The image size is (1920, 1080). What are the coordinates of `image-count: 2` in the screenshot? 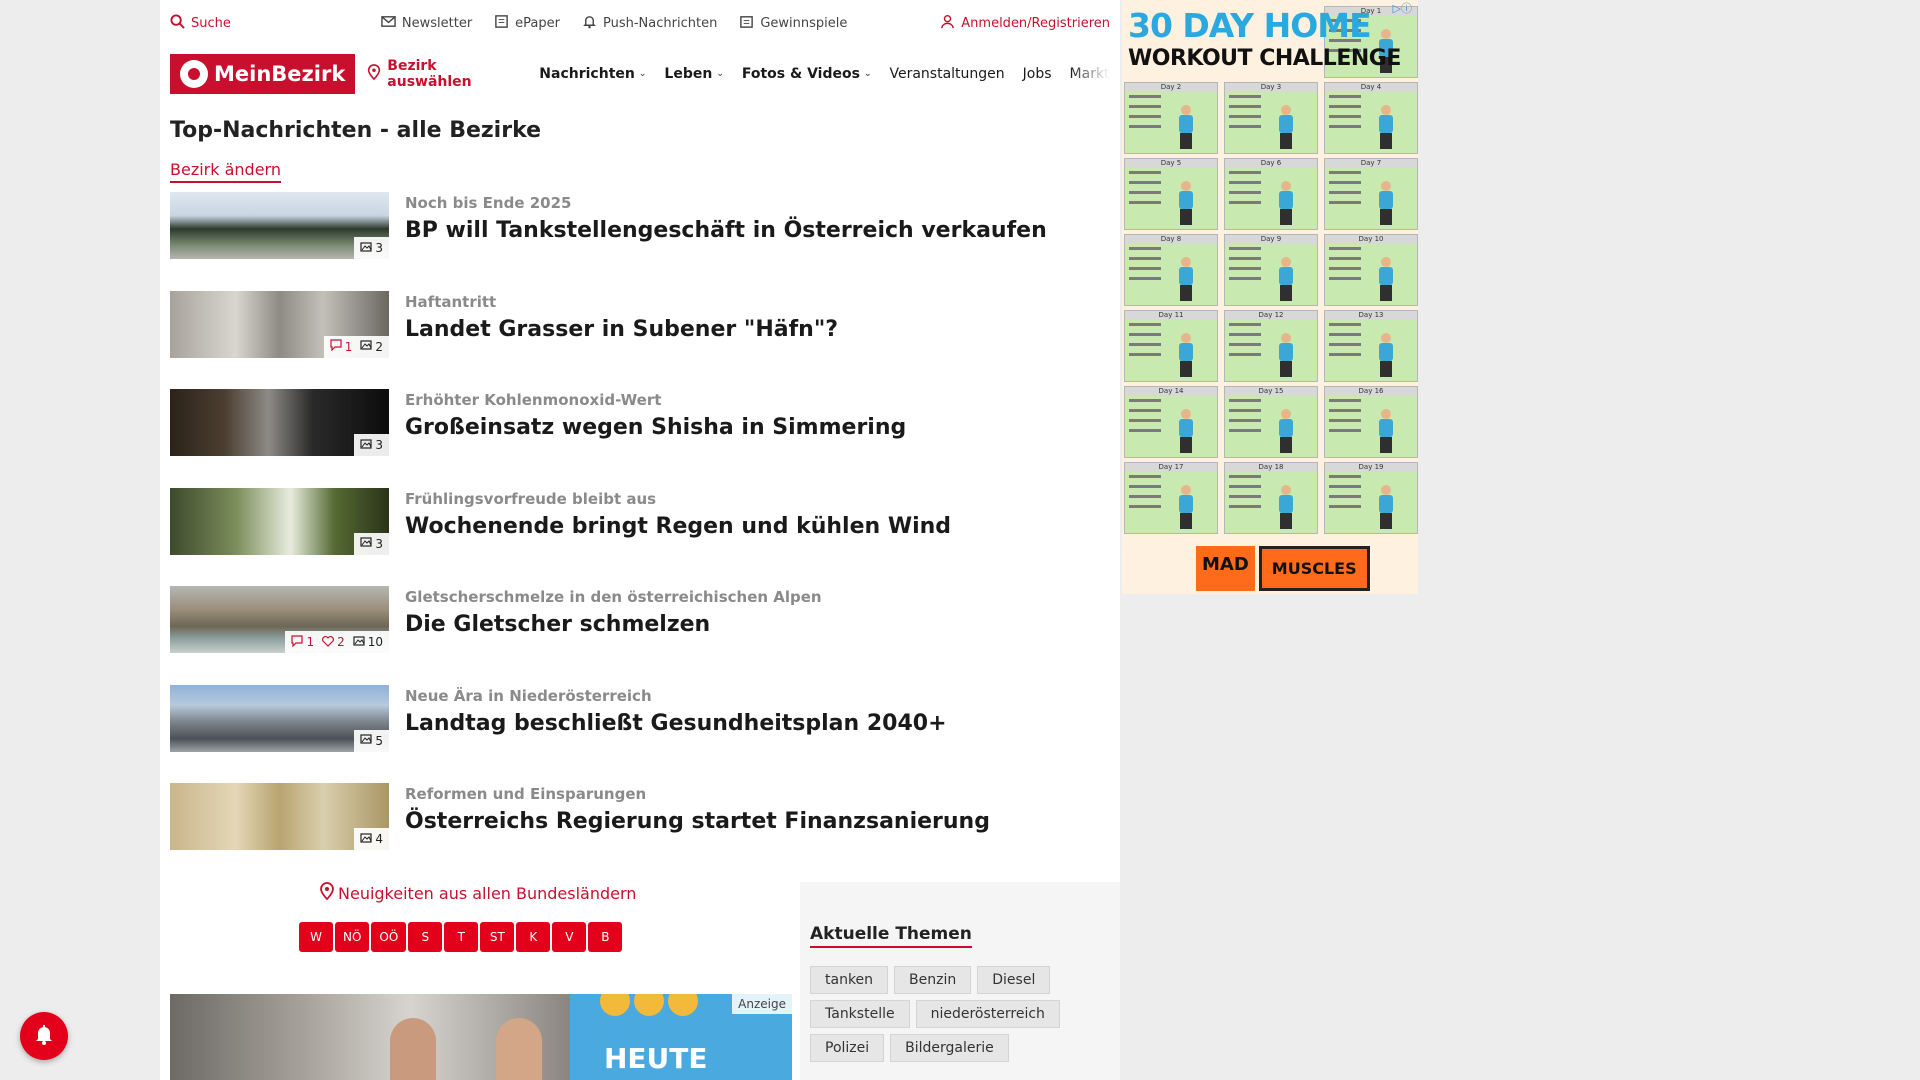 It's located at (371, 346).